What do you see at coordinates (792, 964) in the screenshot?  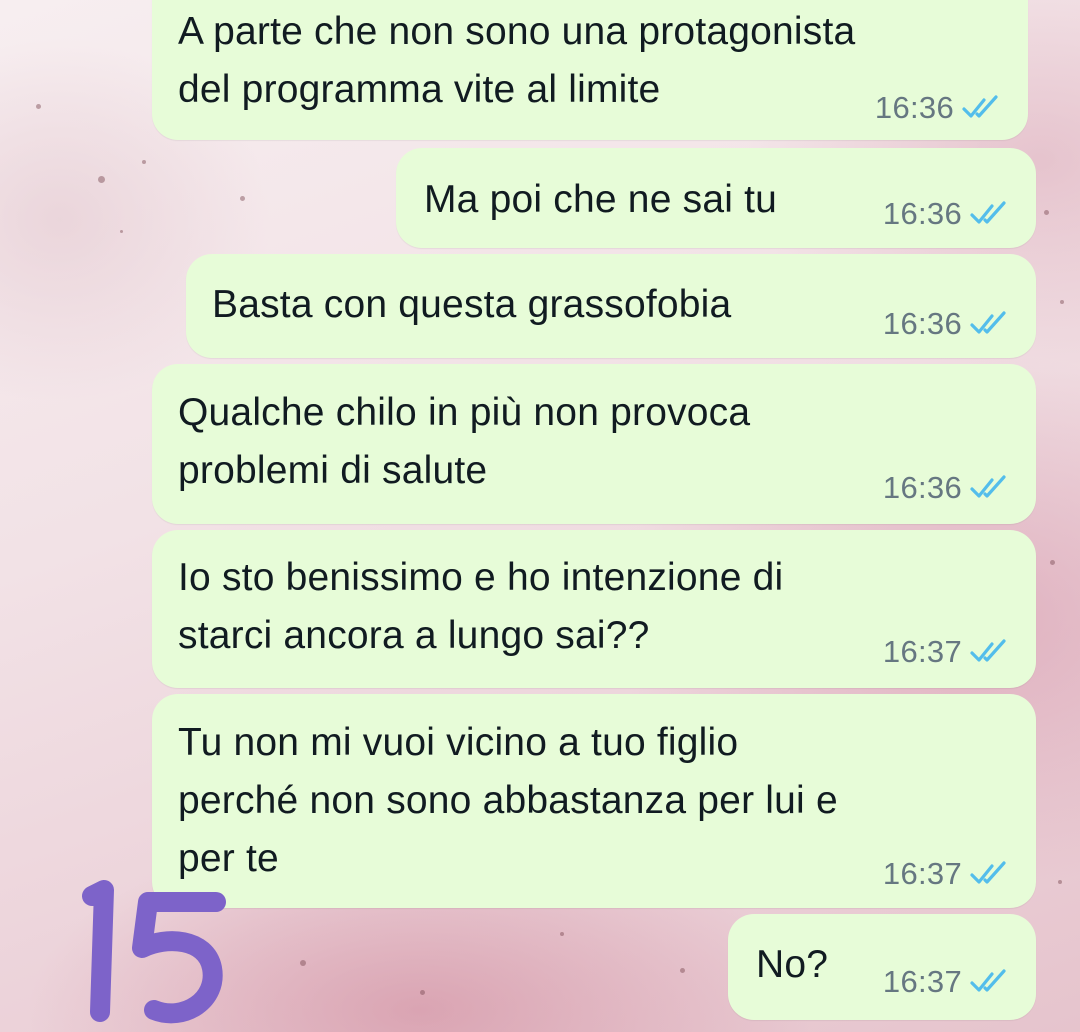 I see `message-text: No?` at bounding box center [792, 964].